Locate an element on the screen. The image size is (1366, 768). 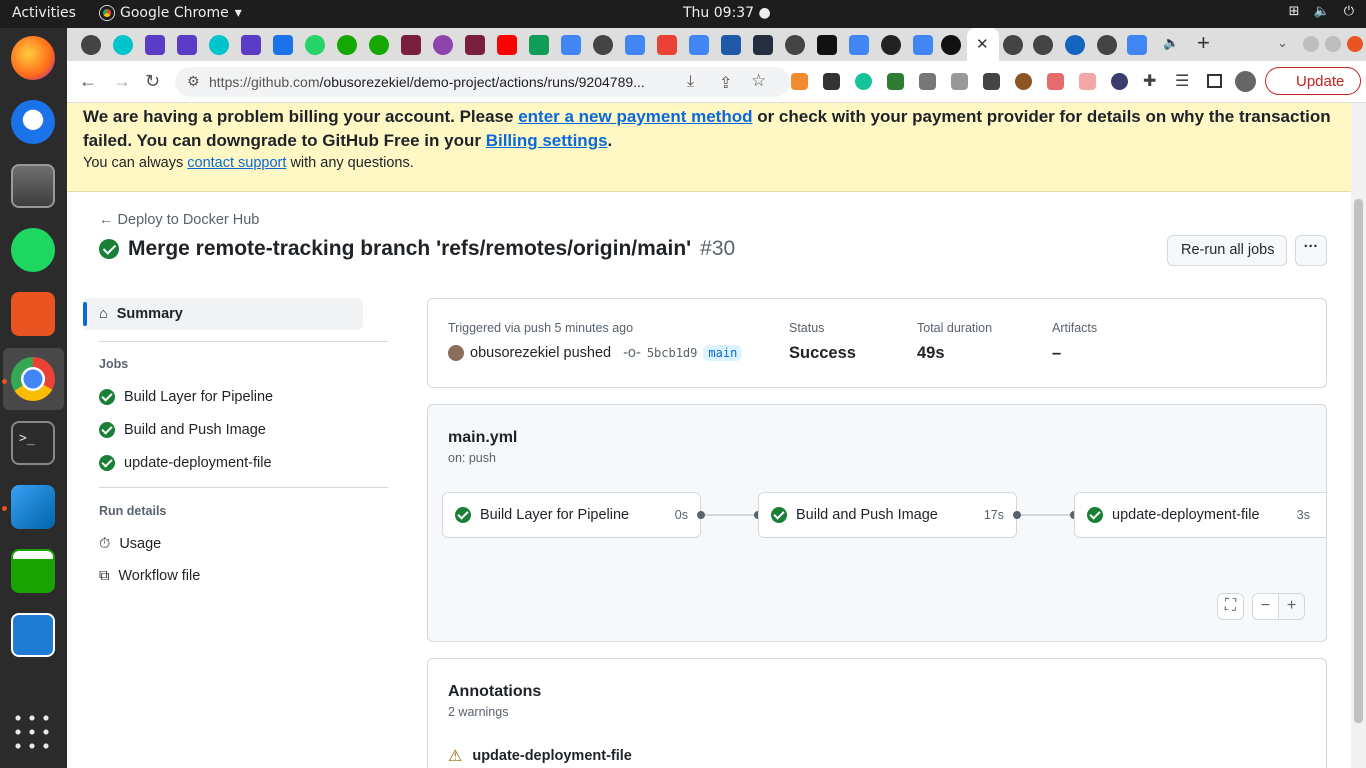
system-tray: ⊞ 🔈 ⏻ is located at coordinates (1321, 11).